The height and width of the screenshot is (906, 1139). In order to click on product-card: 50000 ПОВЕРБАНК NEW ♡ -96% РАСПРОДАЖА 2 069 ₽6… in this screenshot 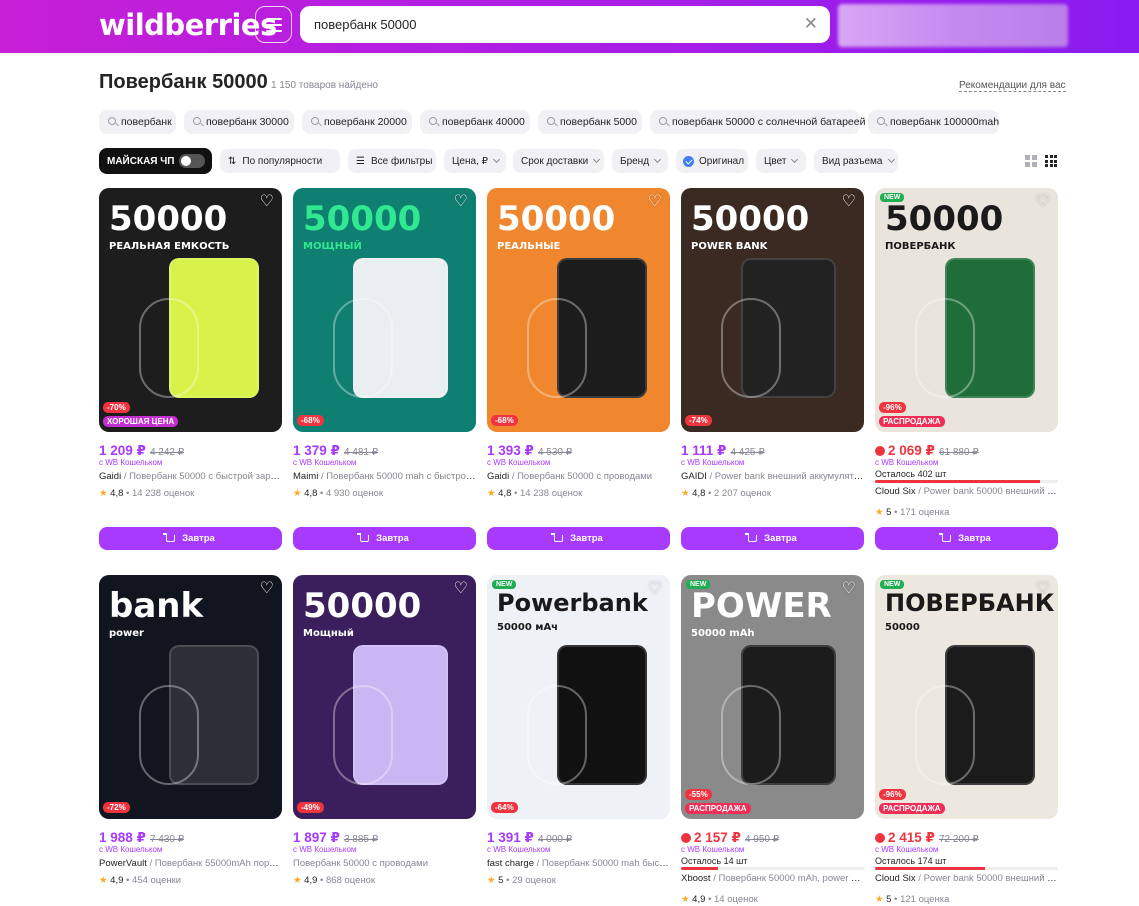, I will do `click(966, 370)`.